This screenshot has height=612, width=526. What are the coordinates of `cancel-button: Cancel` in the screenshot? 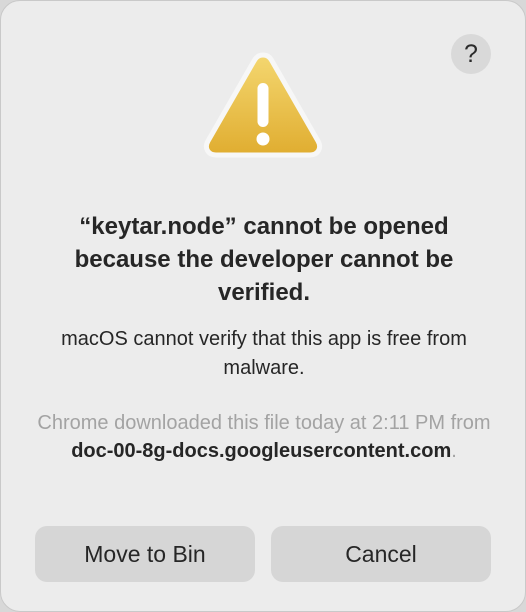 It's located at (381, 554).